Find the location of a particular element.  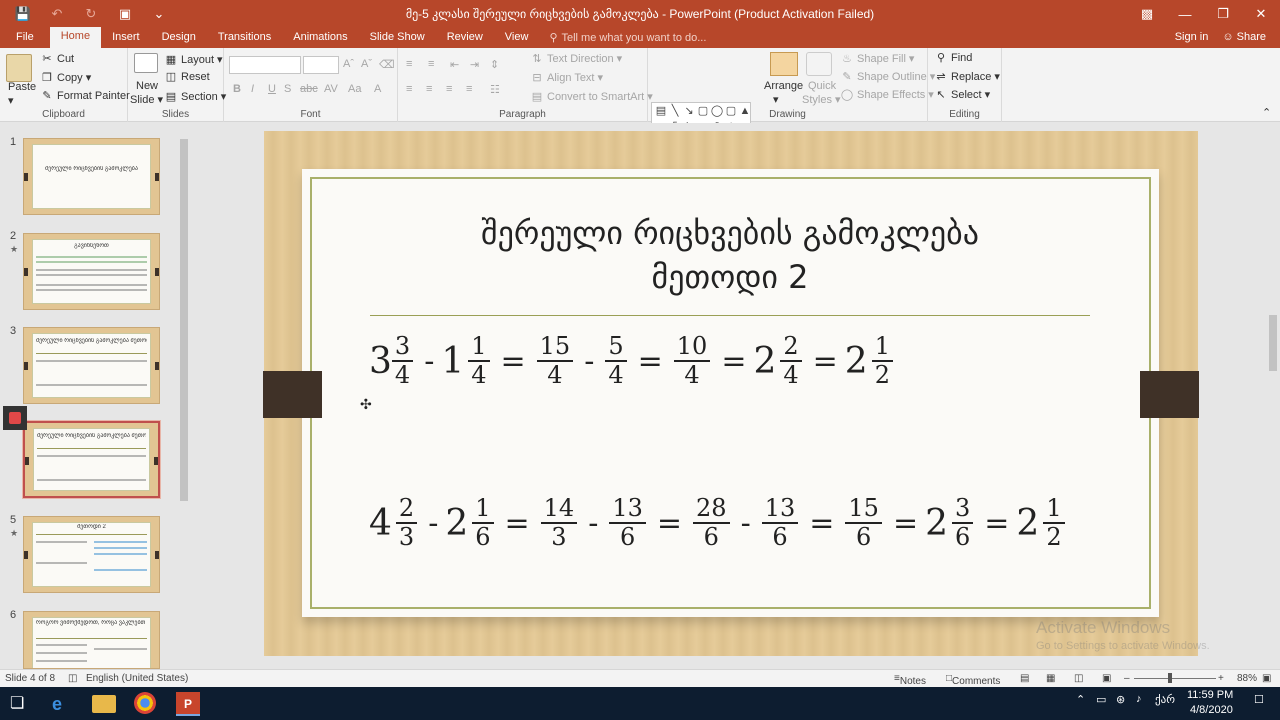

zoom-slider-handle is located at coordinates (1170, 678).